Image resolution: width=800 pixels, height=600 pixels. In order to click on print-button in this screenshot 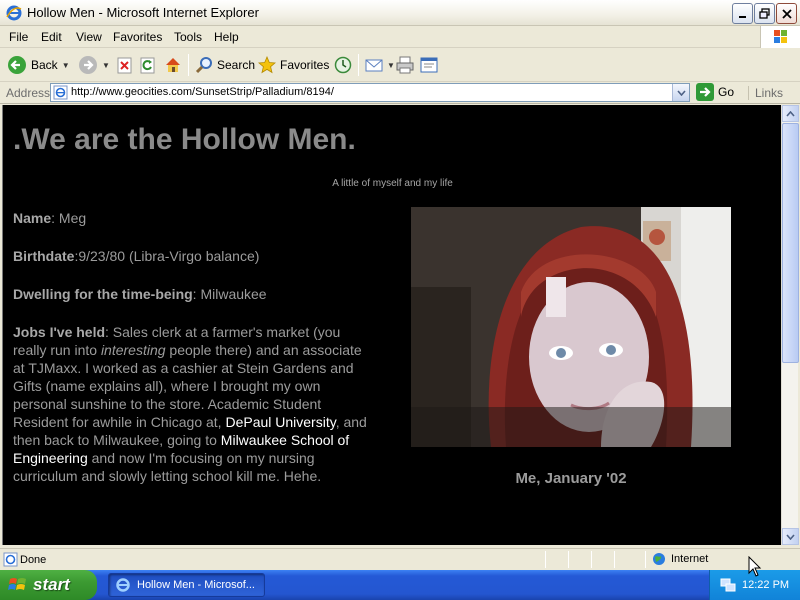, I will do `click(405, 65)`.